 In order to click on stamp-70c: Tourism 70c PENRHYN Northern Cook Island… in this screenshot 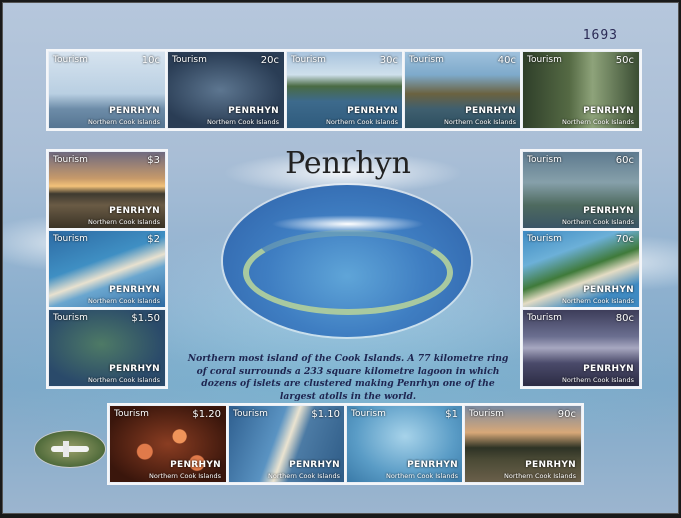, I will do `click(581, 269)`.